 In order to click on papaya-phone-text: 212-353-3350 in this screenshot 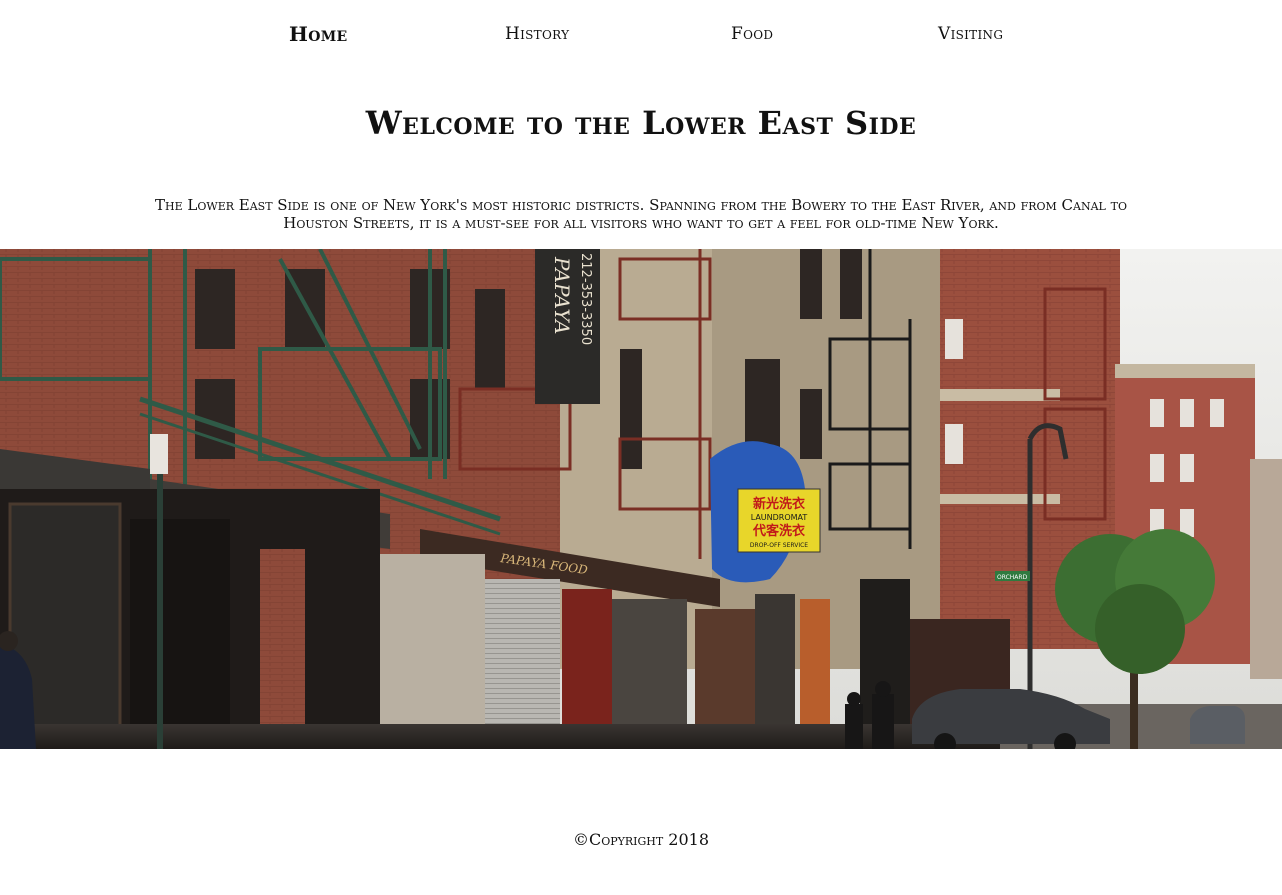, I will do `click(585, 299)`.